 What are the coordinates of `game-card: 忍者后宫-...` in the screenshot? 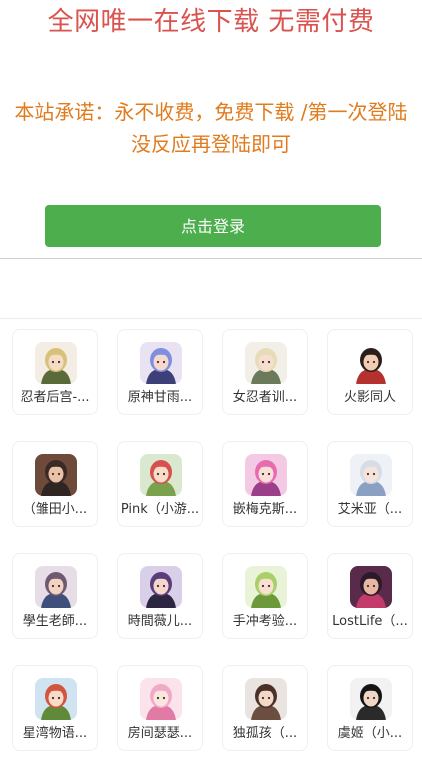 It's located at (55, 372).